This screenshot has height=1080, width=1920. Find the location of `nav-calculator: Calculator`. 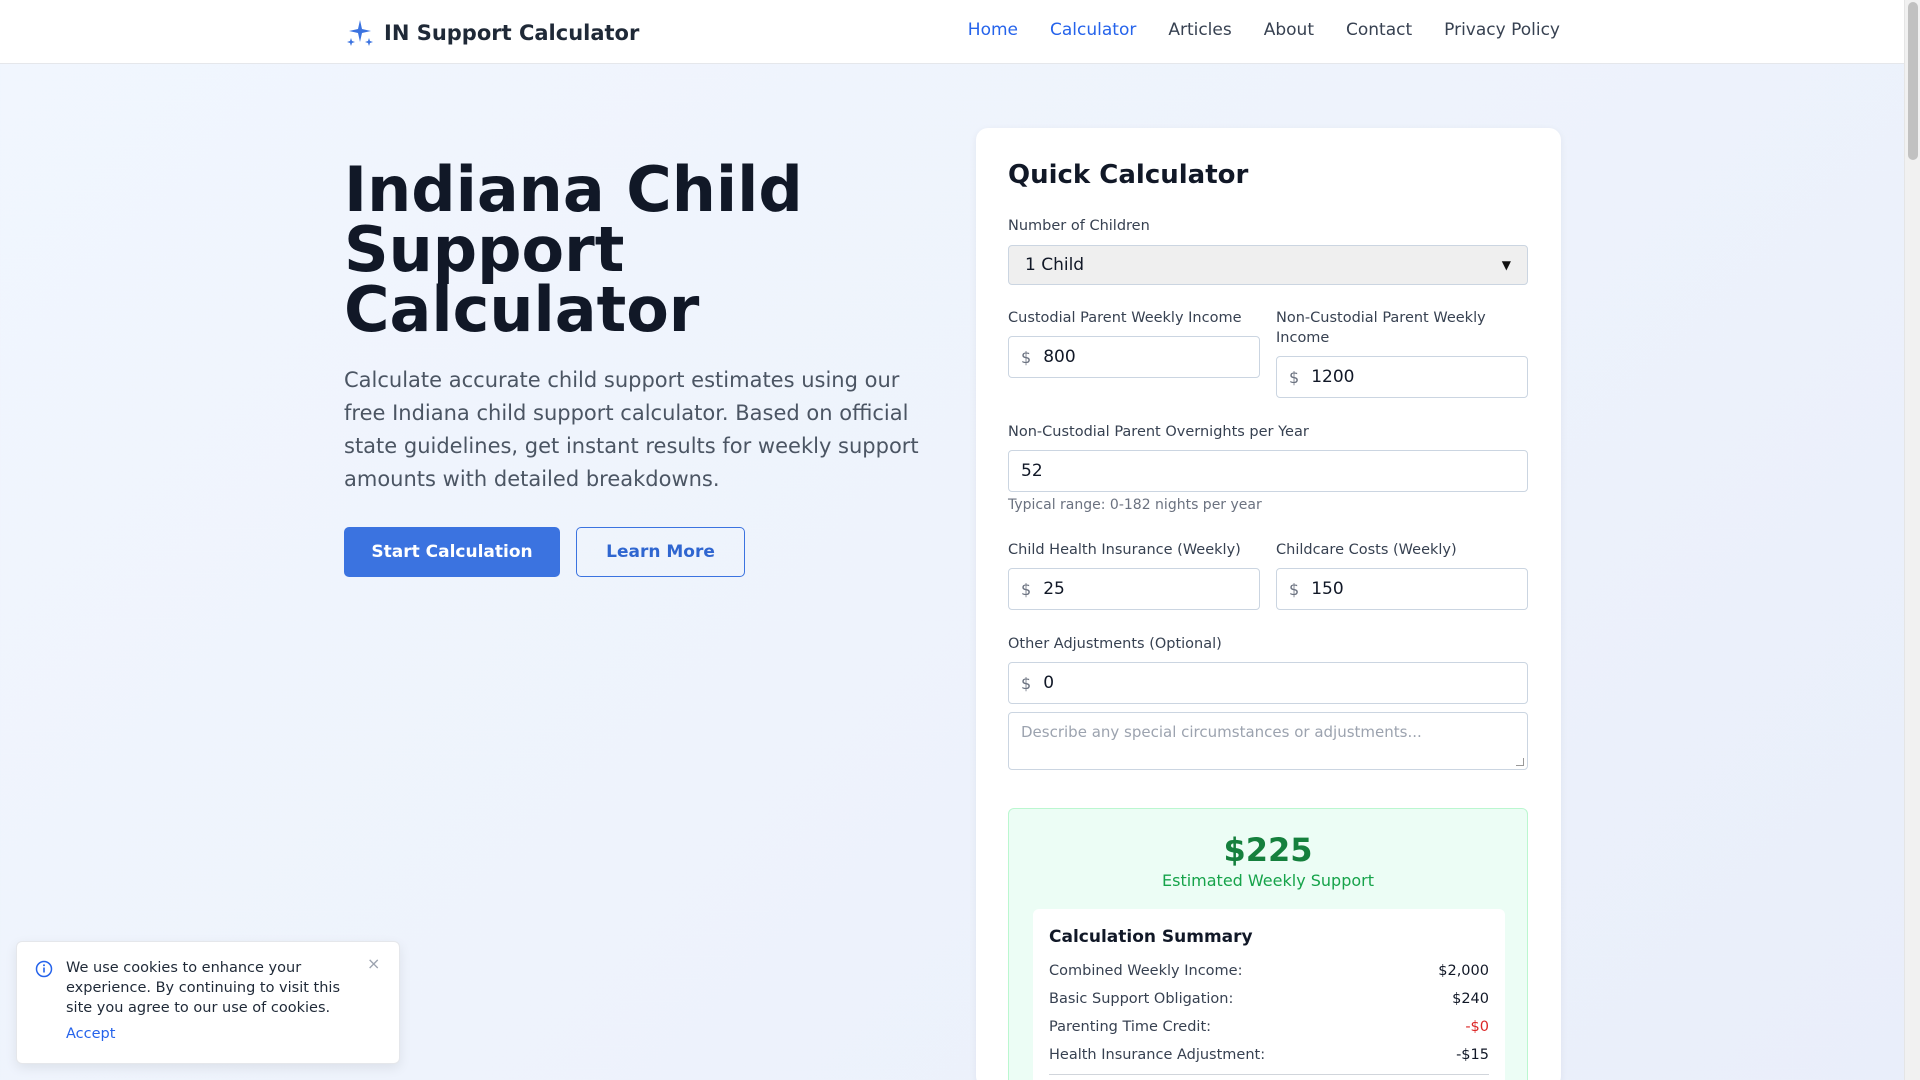

nav-calculator: Calculator is located at coordinates (1093, 30).